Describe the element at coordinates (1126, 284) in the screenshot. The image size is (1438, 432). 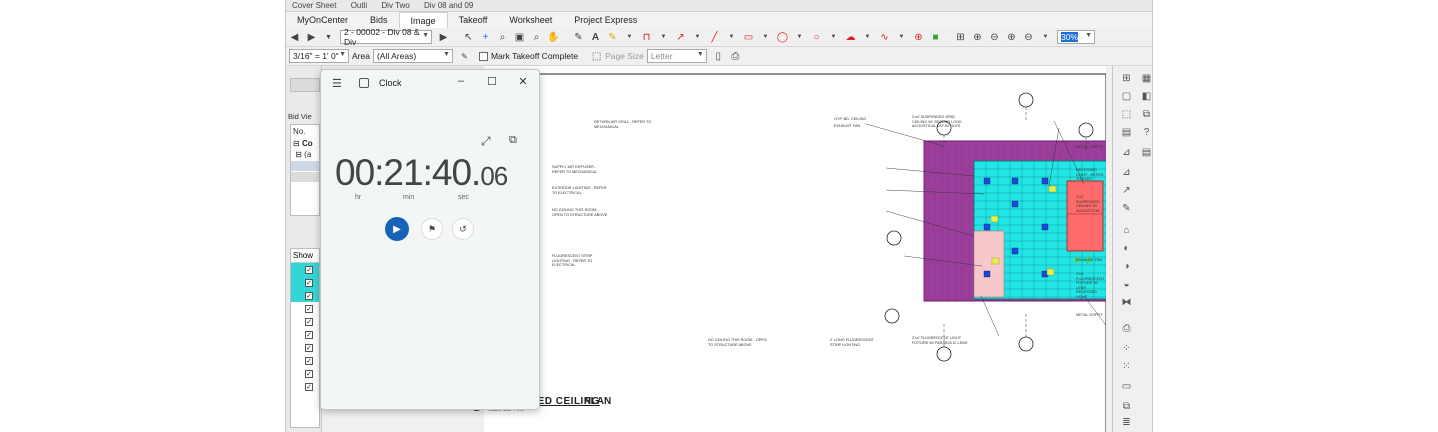
I see `shape-icon: ◒` at that location.